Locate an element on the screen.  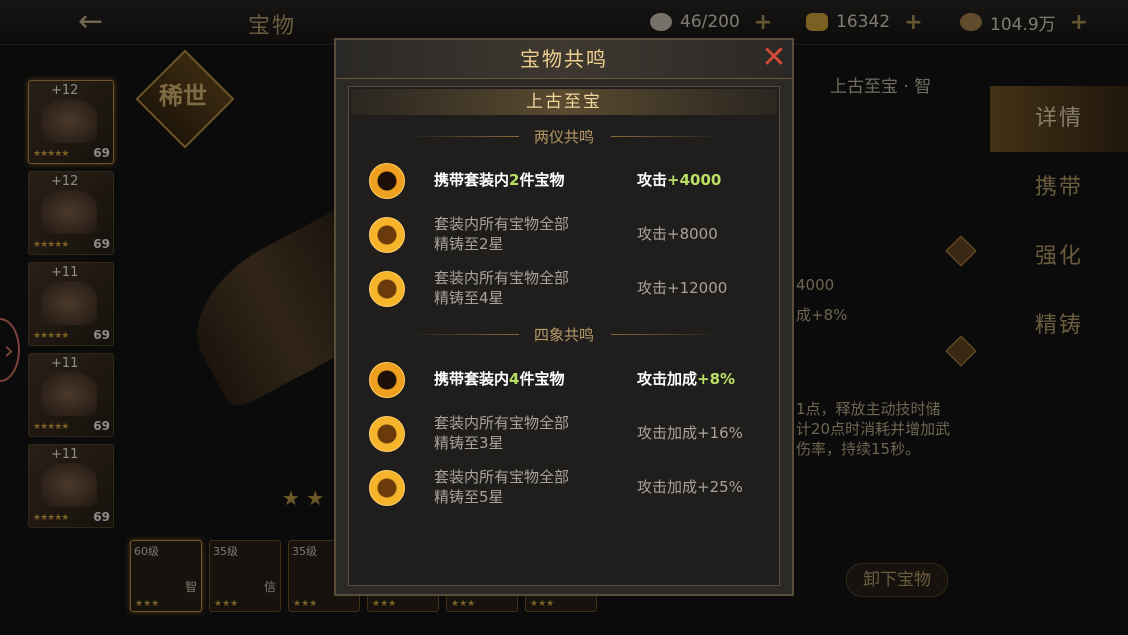
effect-text: 攻击+12000 is located at coordinates (682, 288).